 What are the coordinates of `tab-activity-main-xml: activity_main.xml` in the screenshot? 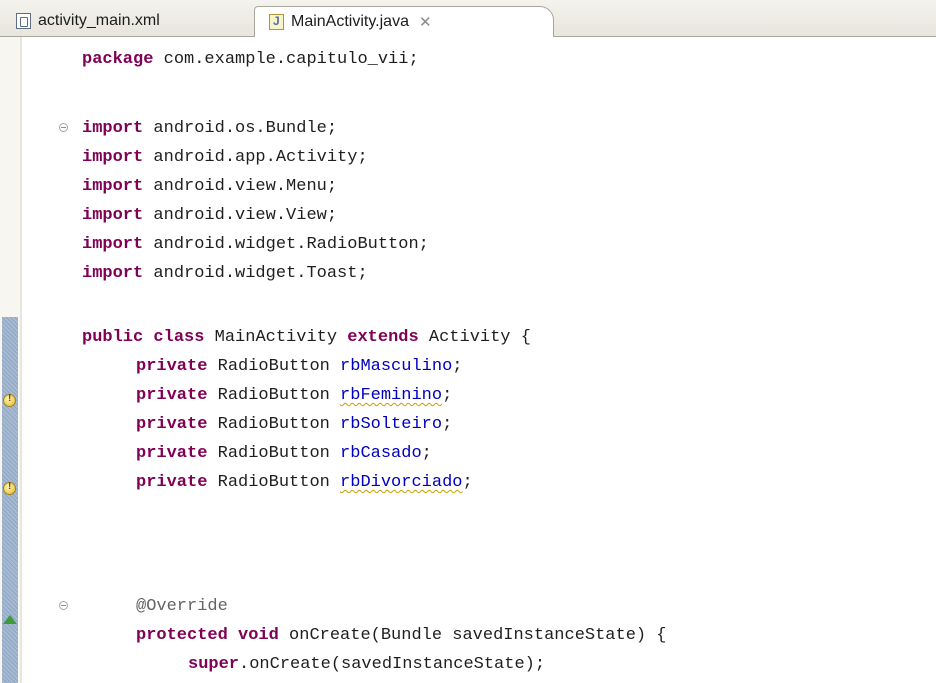 It's located at (132, 21).